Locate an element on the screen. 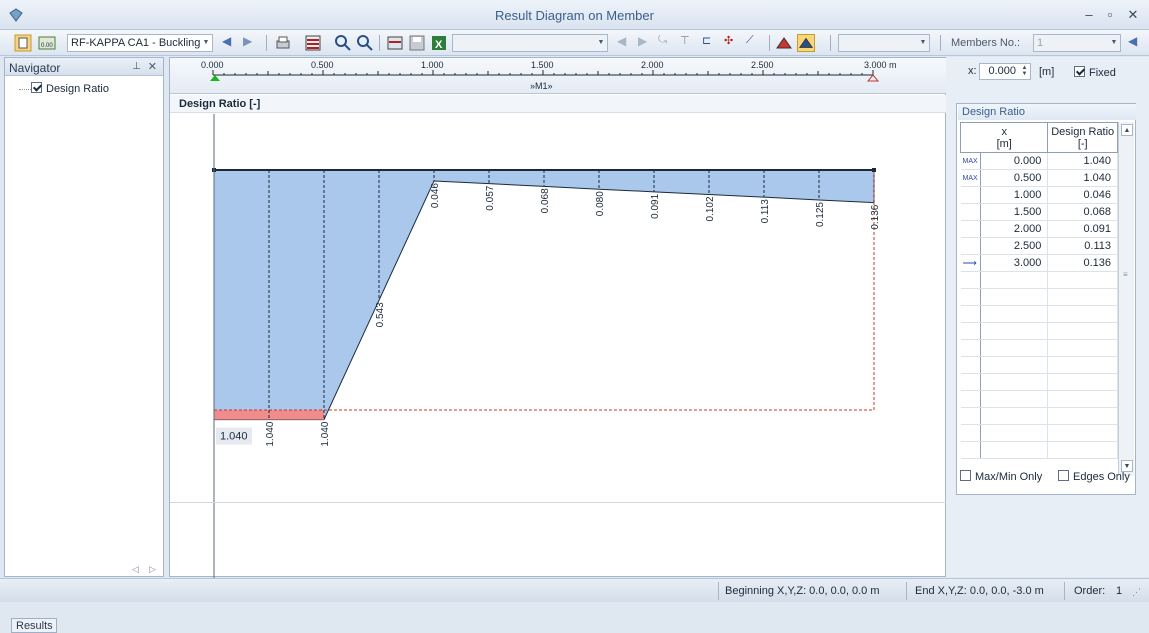 The image size is (1149, 633). maximize-icon: ▫ is located at coordinates (1110, 15).